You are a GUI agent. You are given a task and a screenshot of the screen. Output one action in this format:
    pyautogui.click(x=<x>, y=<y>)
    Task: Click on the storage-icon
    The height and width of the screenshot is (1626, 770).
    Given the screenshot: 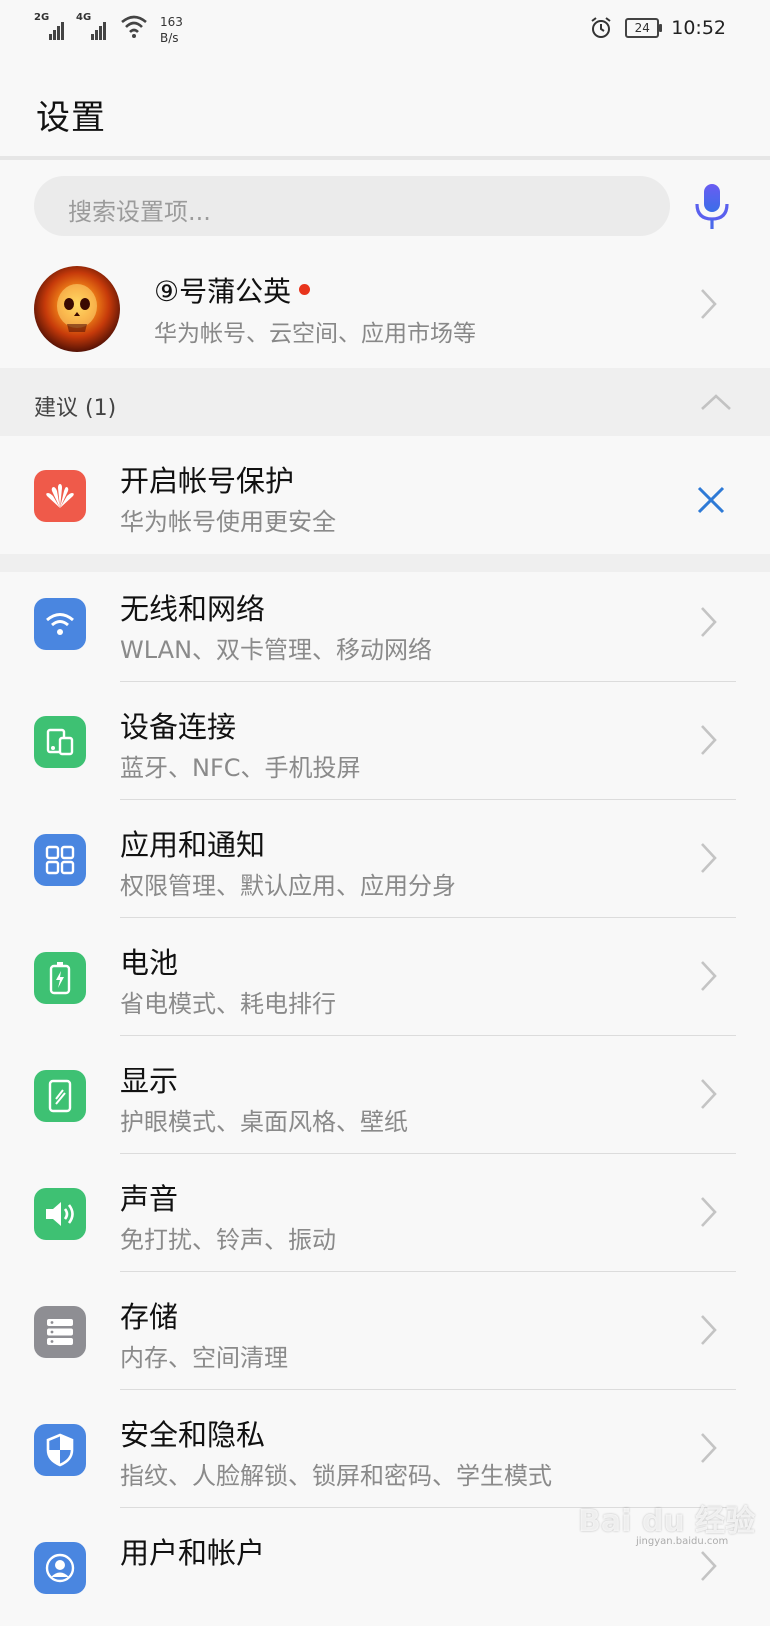 What is the action you would take?
    pyautogui.click(x=60, y=1332)
    